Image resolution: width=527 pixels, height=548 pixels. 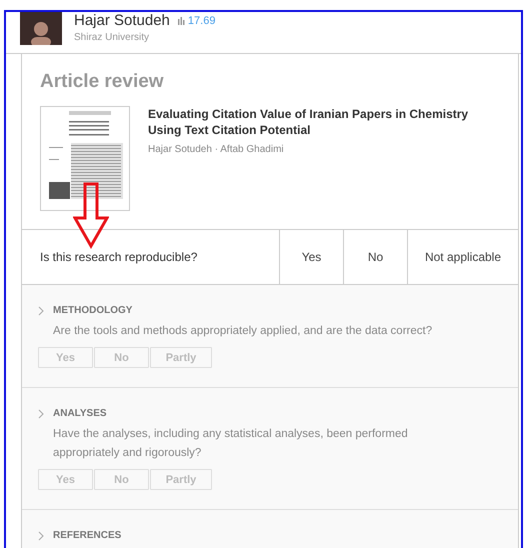 I want to click on section-title: ANALYSES, so click(x=80, y=413).